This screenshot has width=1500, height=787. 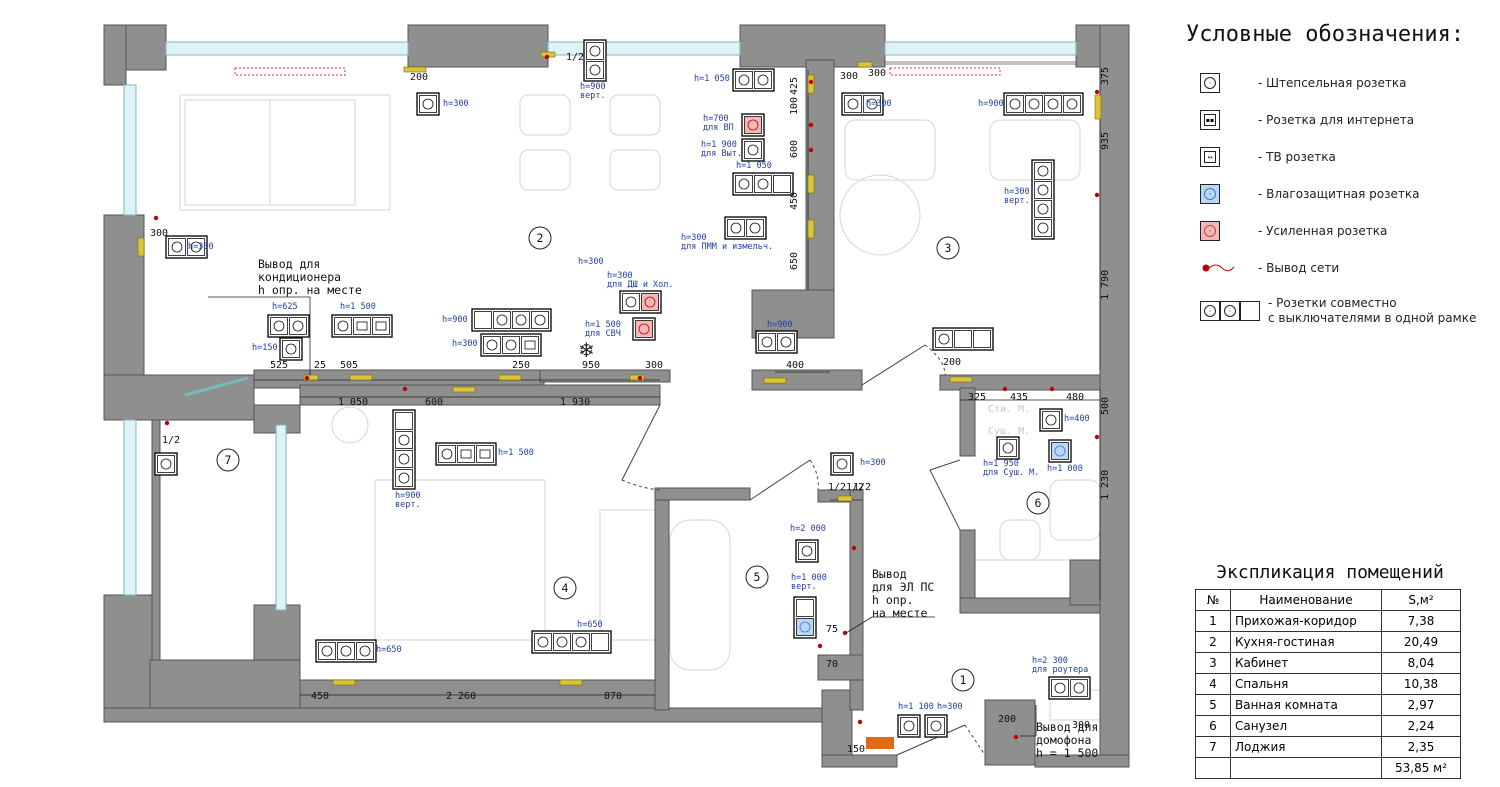 I want to click on dimension-value: 200, so click(x=952, y=362).